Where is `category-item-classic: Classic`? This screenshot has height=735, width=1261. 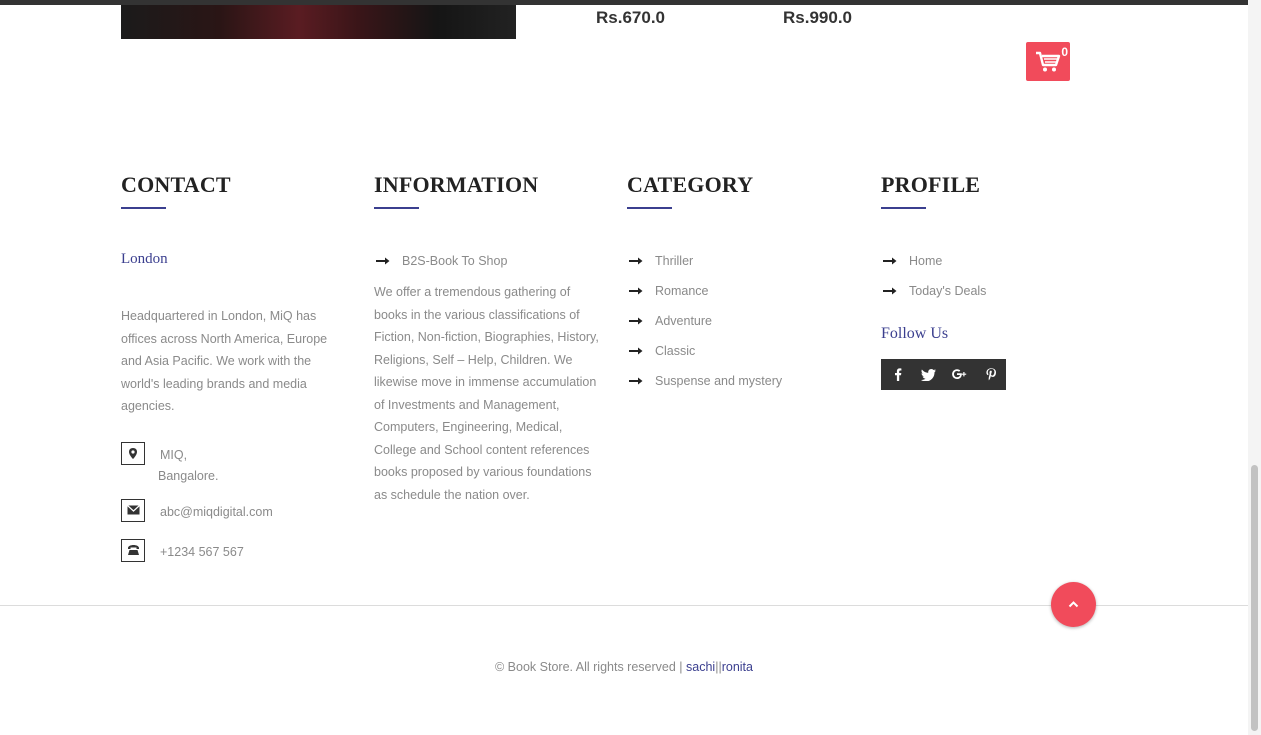
category-item-classic: Classic is located at coordinates (747, 358).